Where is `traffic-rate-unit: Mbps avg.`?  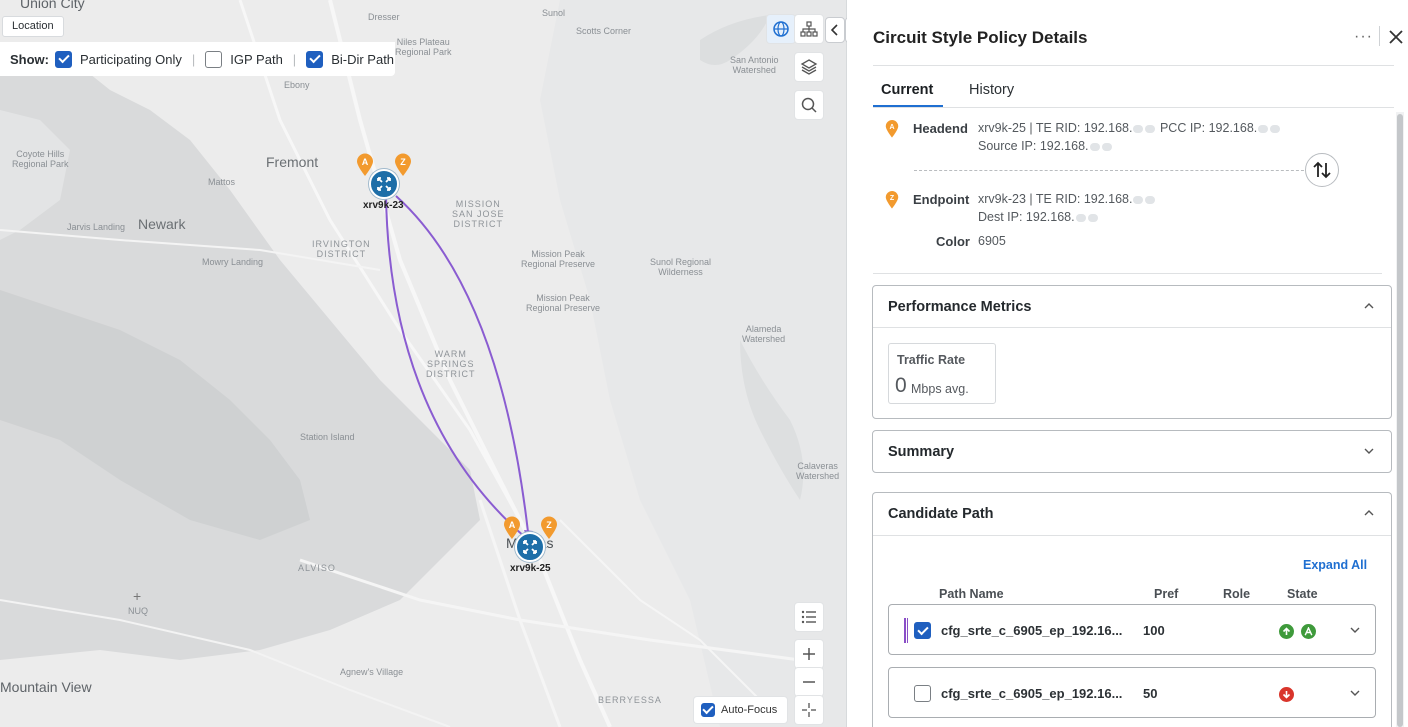
traffic-rate-unit: Mbps avg. is located at coordinates (940, 389).